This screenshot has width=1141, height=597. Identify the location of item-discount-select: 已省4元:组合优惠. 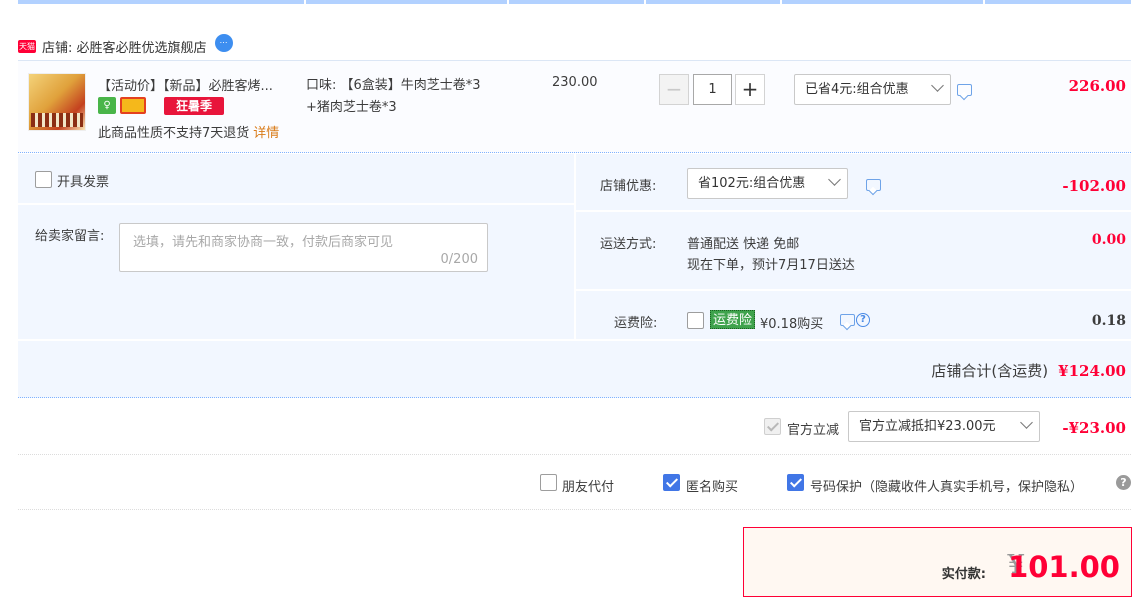
(872, 89).